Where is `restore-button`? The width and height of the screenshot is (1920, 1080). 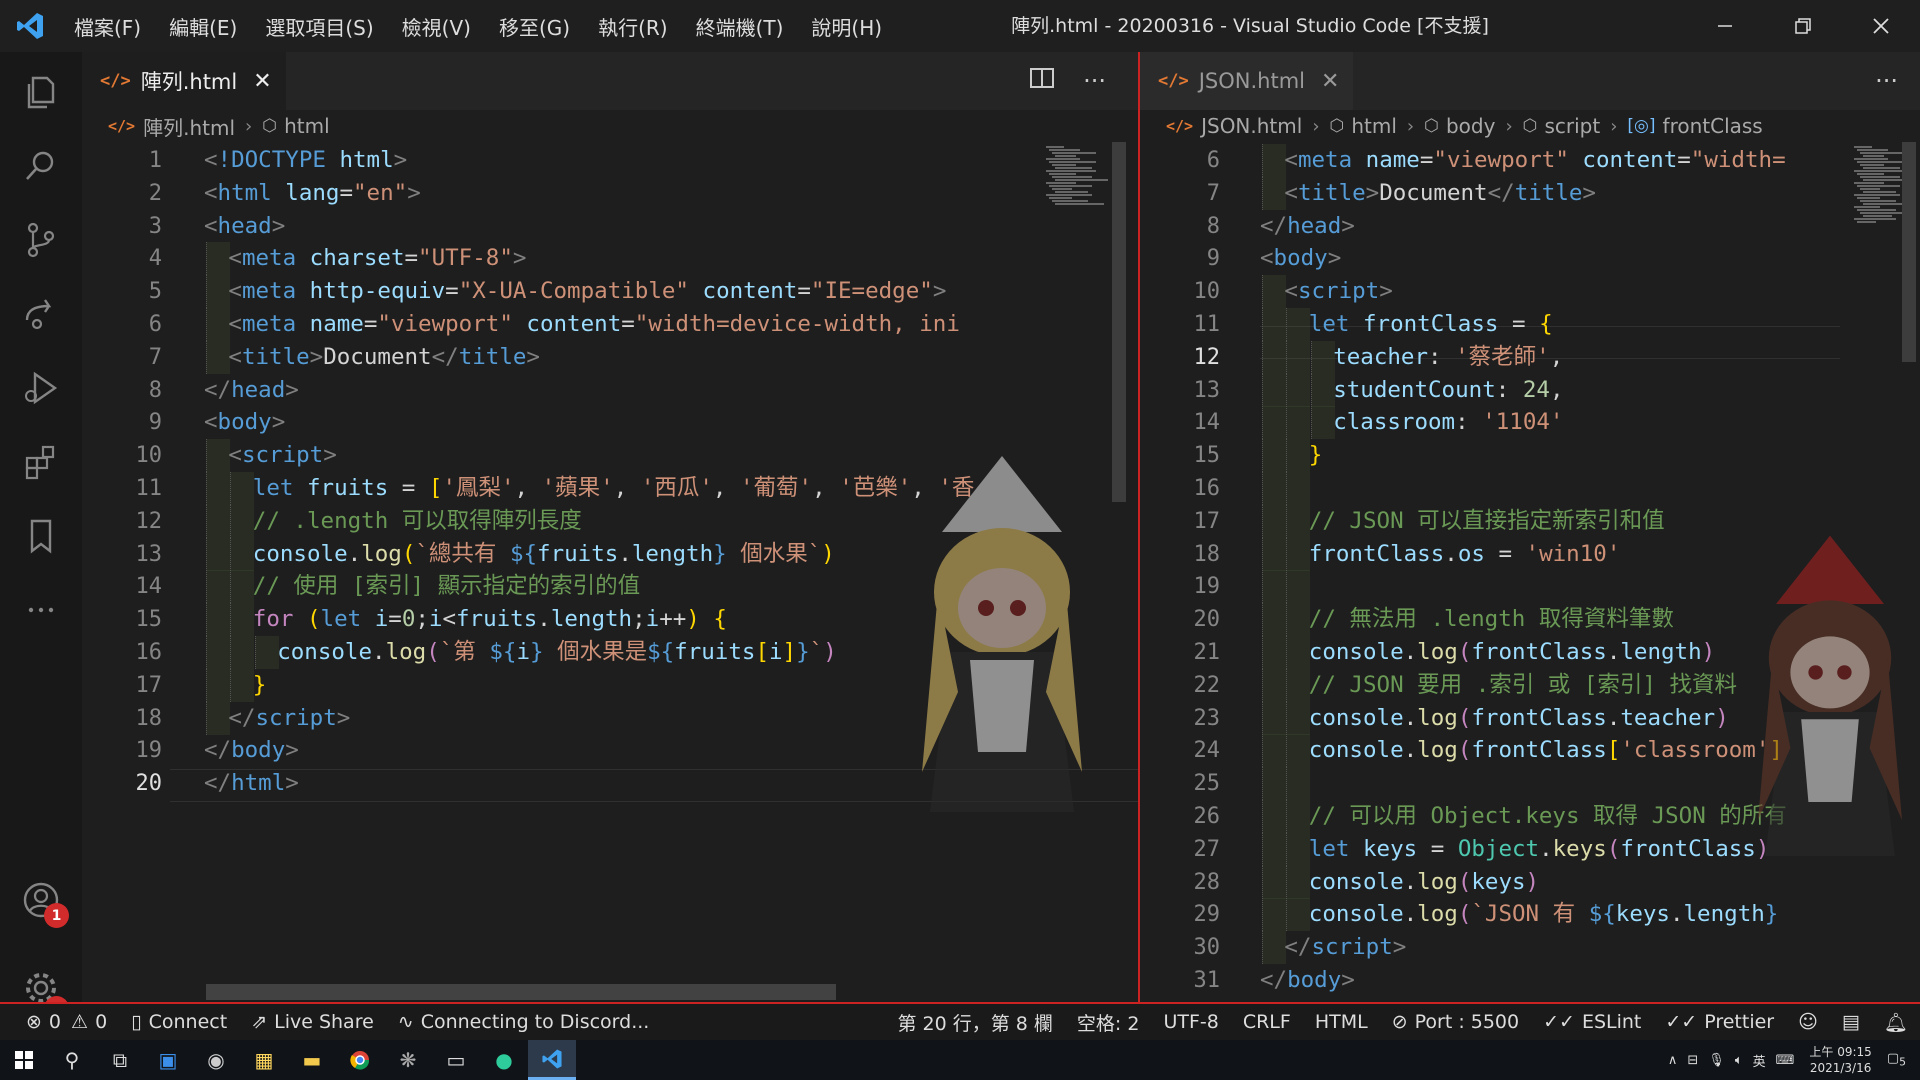 restore-button is located at coordinates (1803, 26).